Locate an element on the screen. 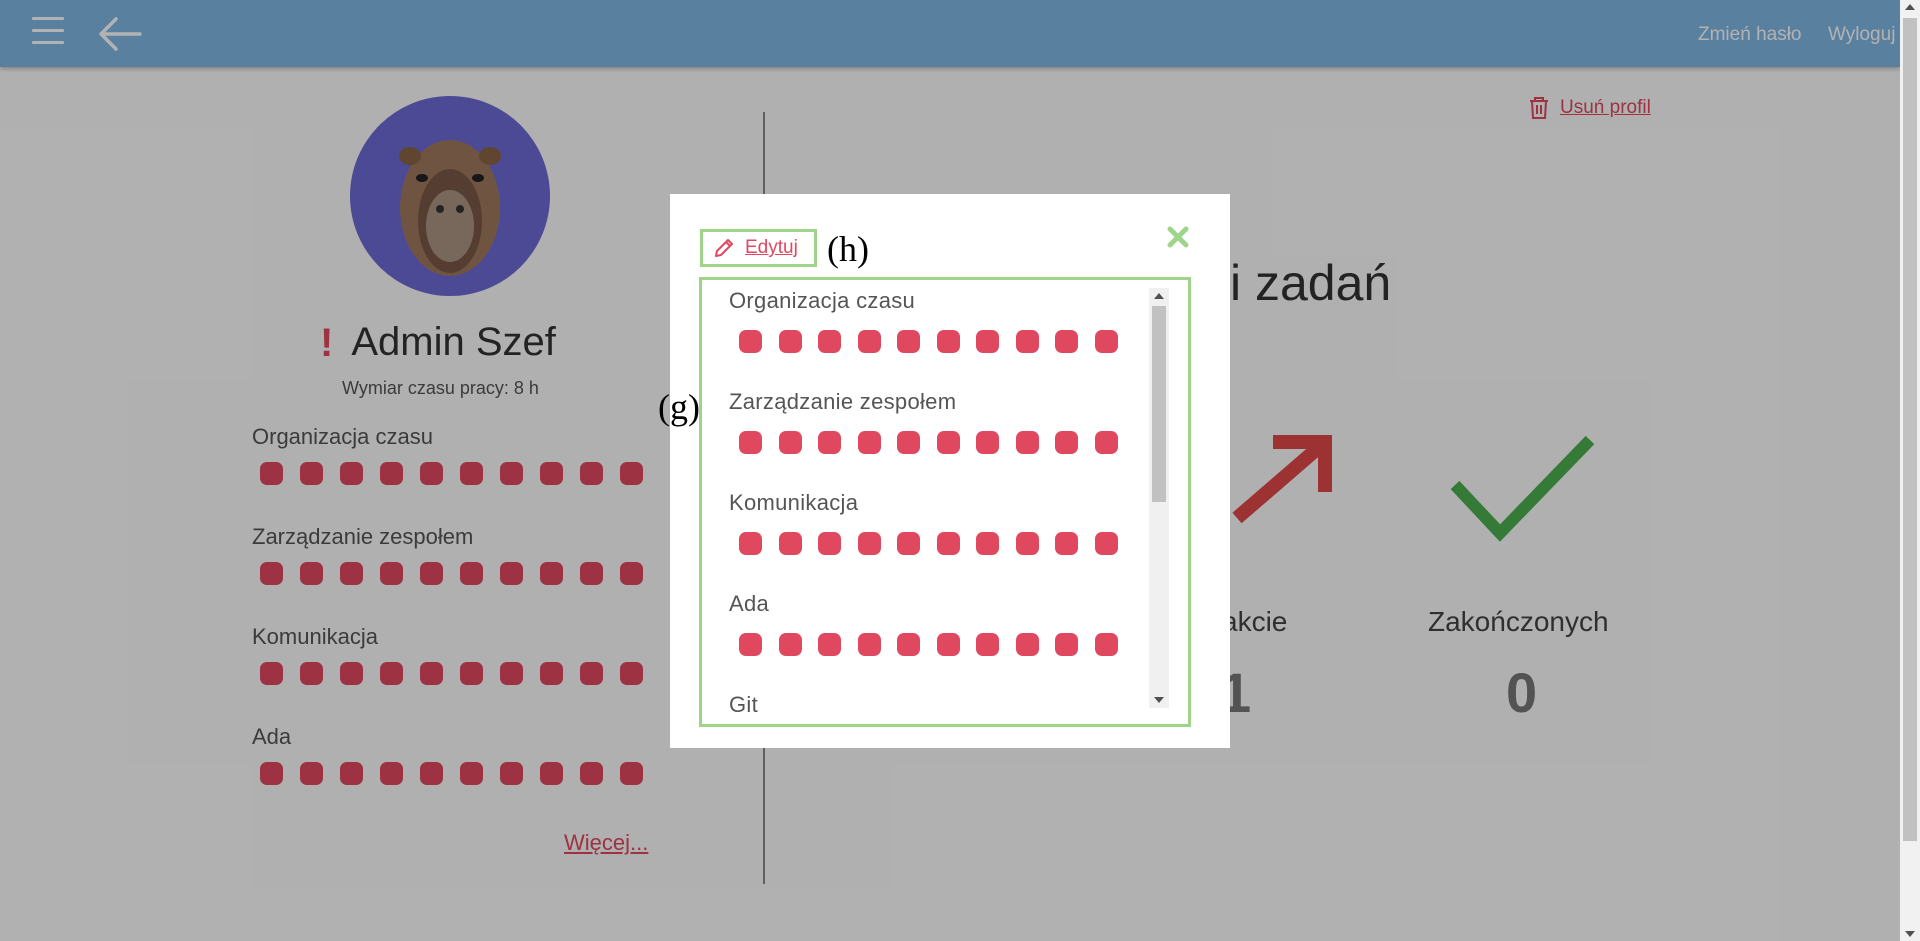 Image resolution: width=1920 pixels, height=941 pixels. close-icon is located at coordinates (1178, 237).